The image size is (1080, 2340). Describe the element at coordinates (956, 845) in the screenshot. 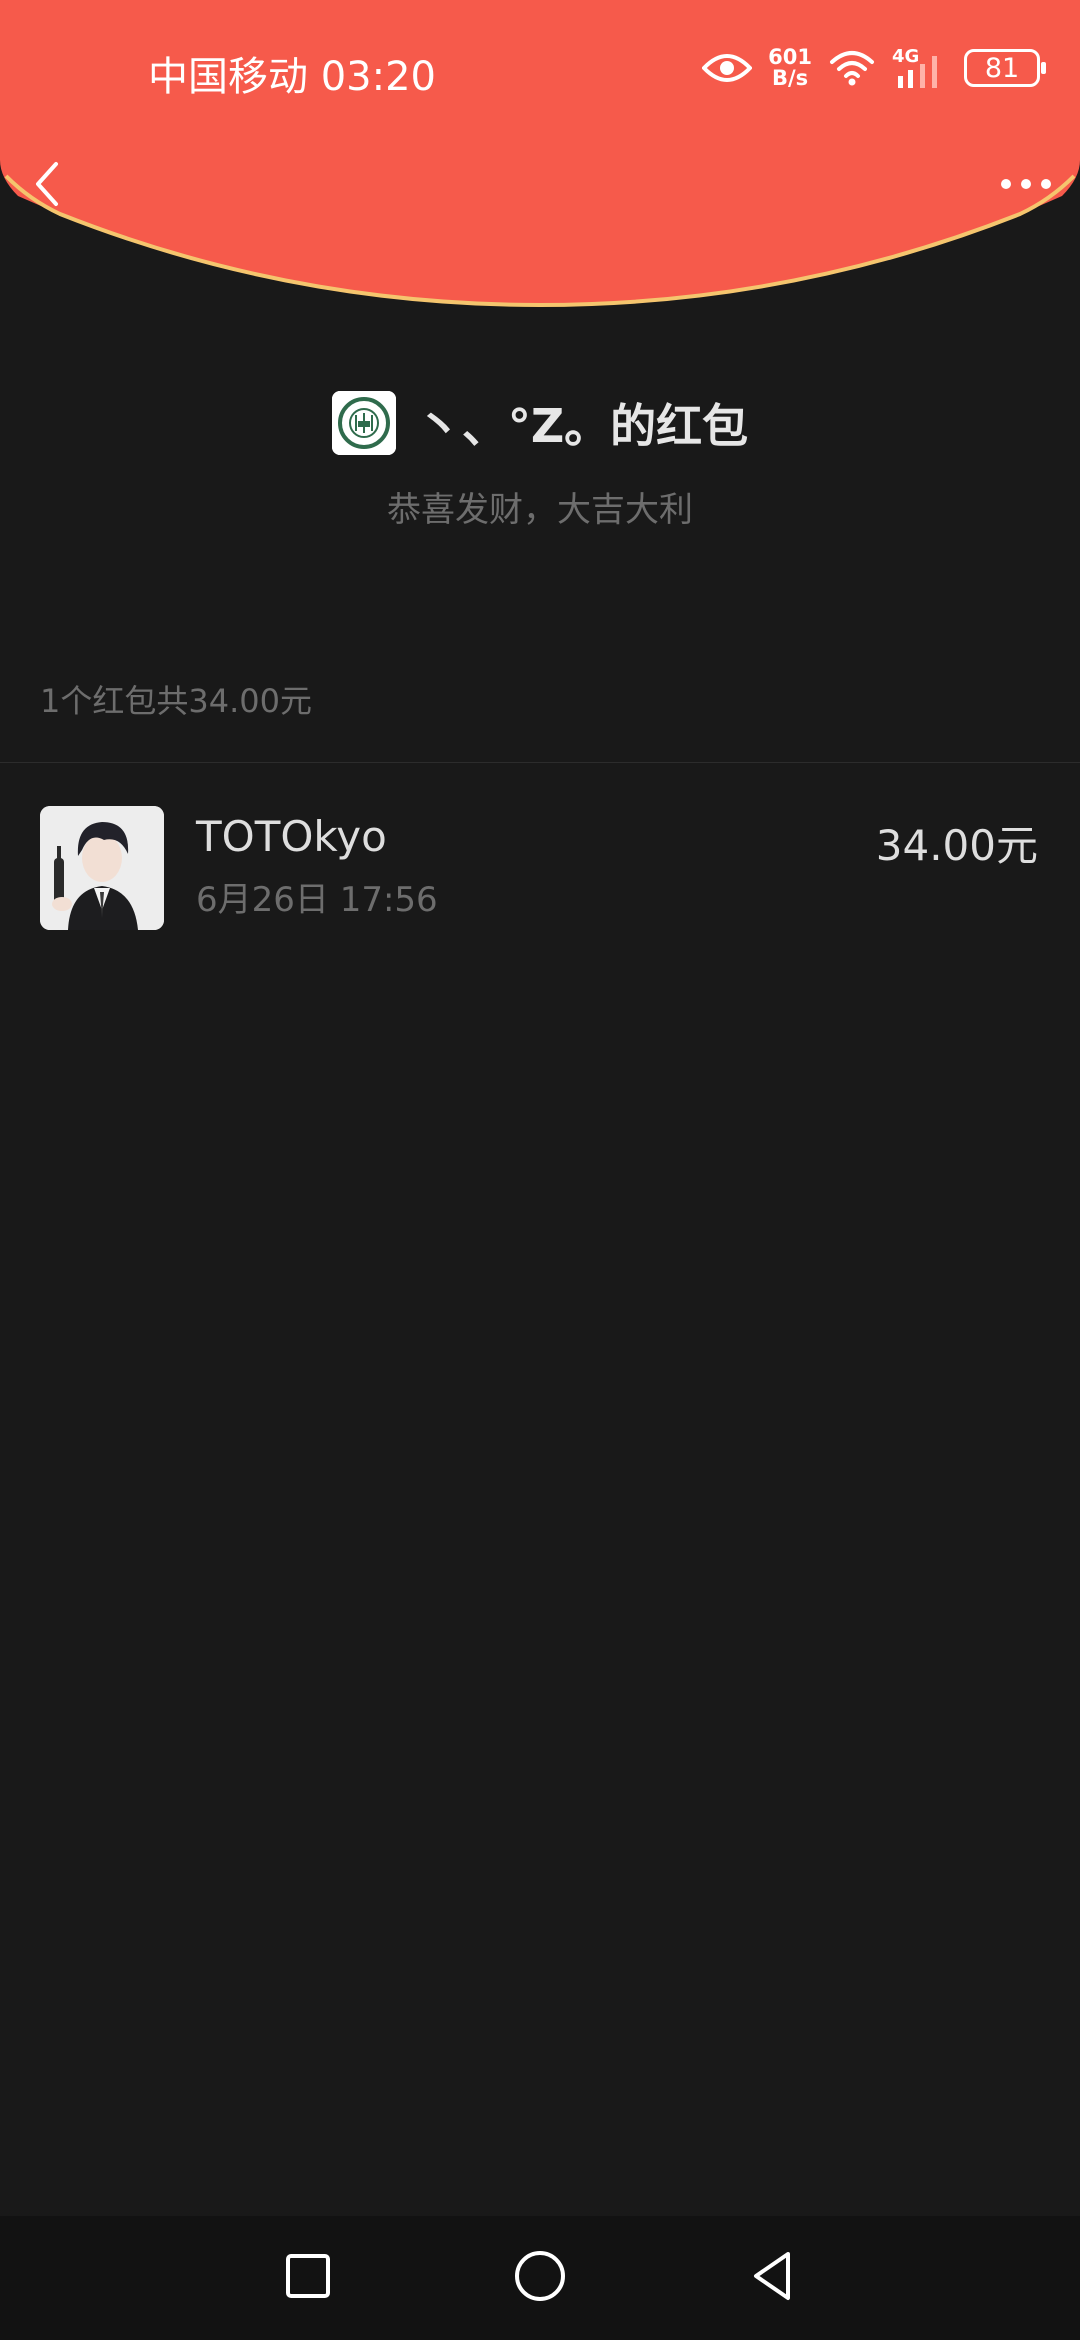

I see `receive-amount: 34.00元` at that location.